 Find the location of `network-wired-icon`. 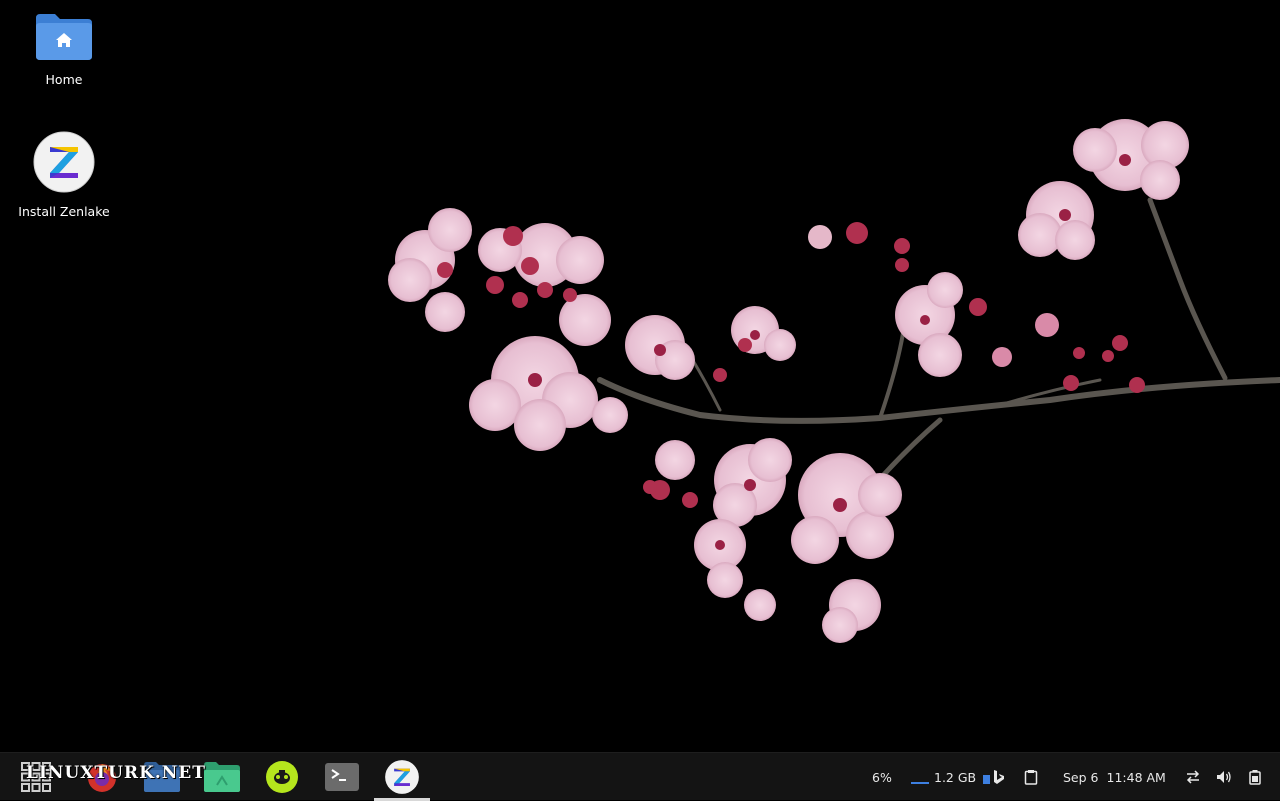

network-wired-icon is located at coordinates (1193, 777).